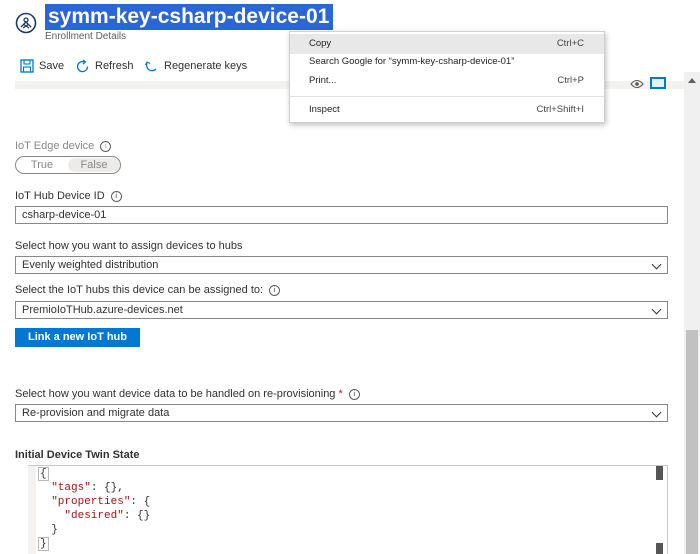 The width and height of the screenshot is (700, 554). What do you see at coordinates (96, 413) in the screenshot?
I see `reprovision-value: Re-provision and migrate data` at bounding box center [96, 413].